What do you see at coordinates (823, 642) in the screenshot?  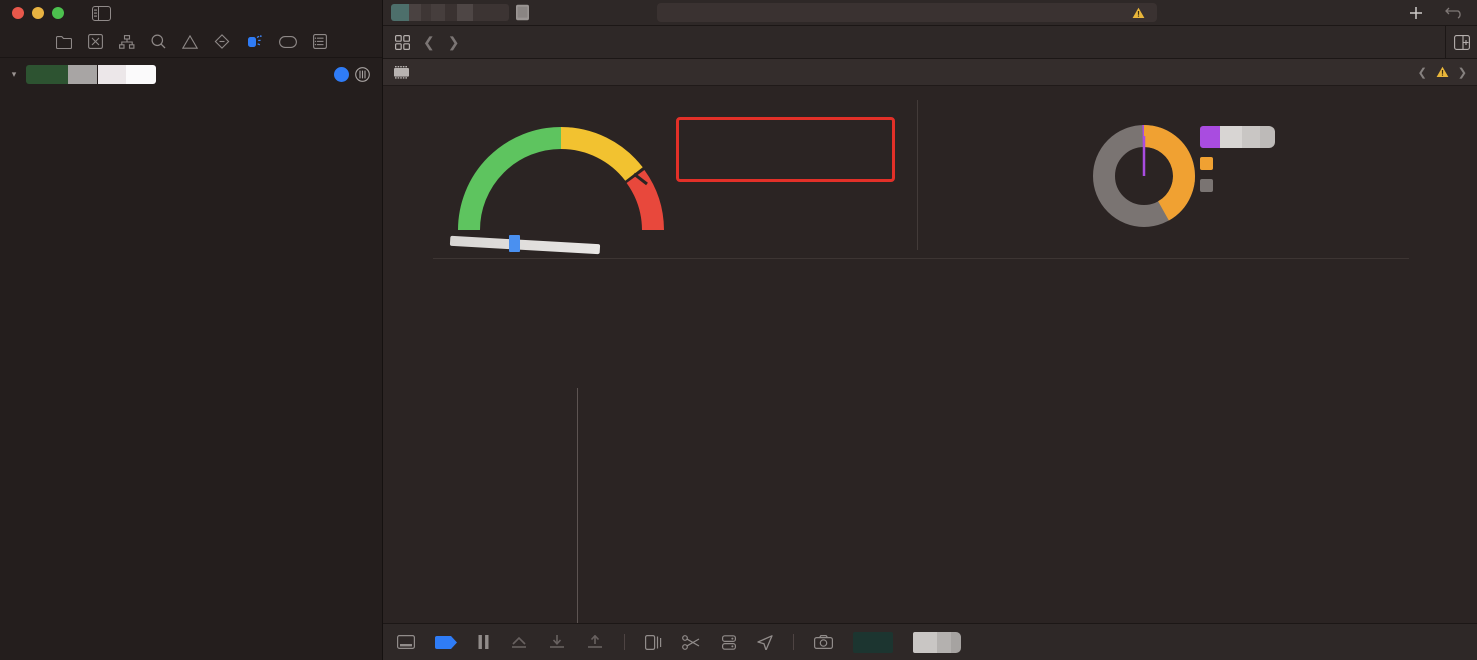 I see `camera-icon` at bounding box center [823, 642].